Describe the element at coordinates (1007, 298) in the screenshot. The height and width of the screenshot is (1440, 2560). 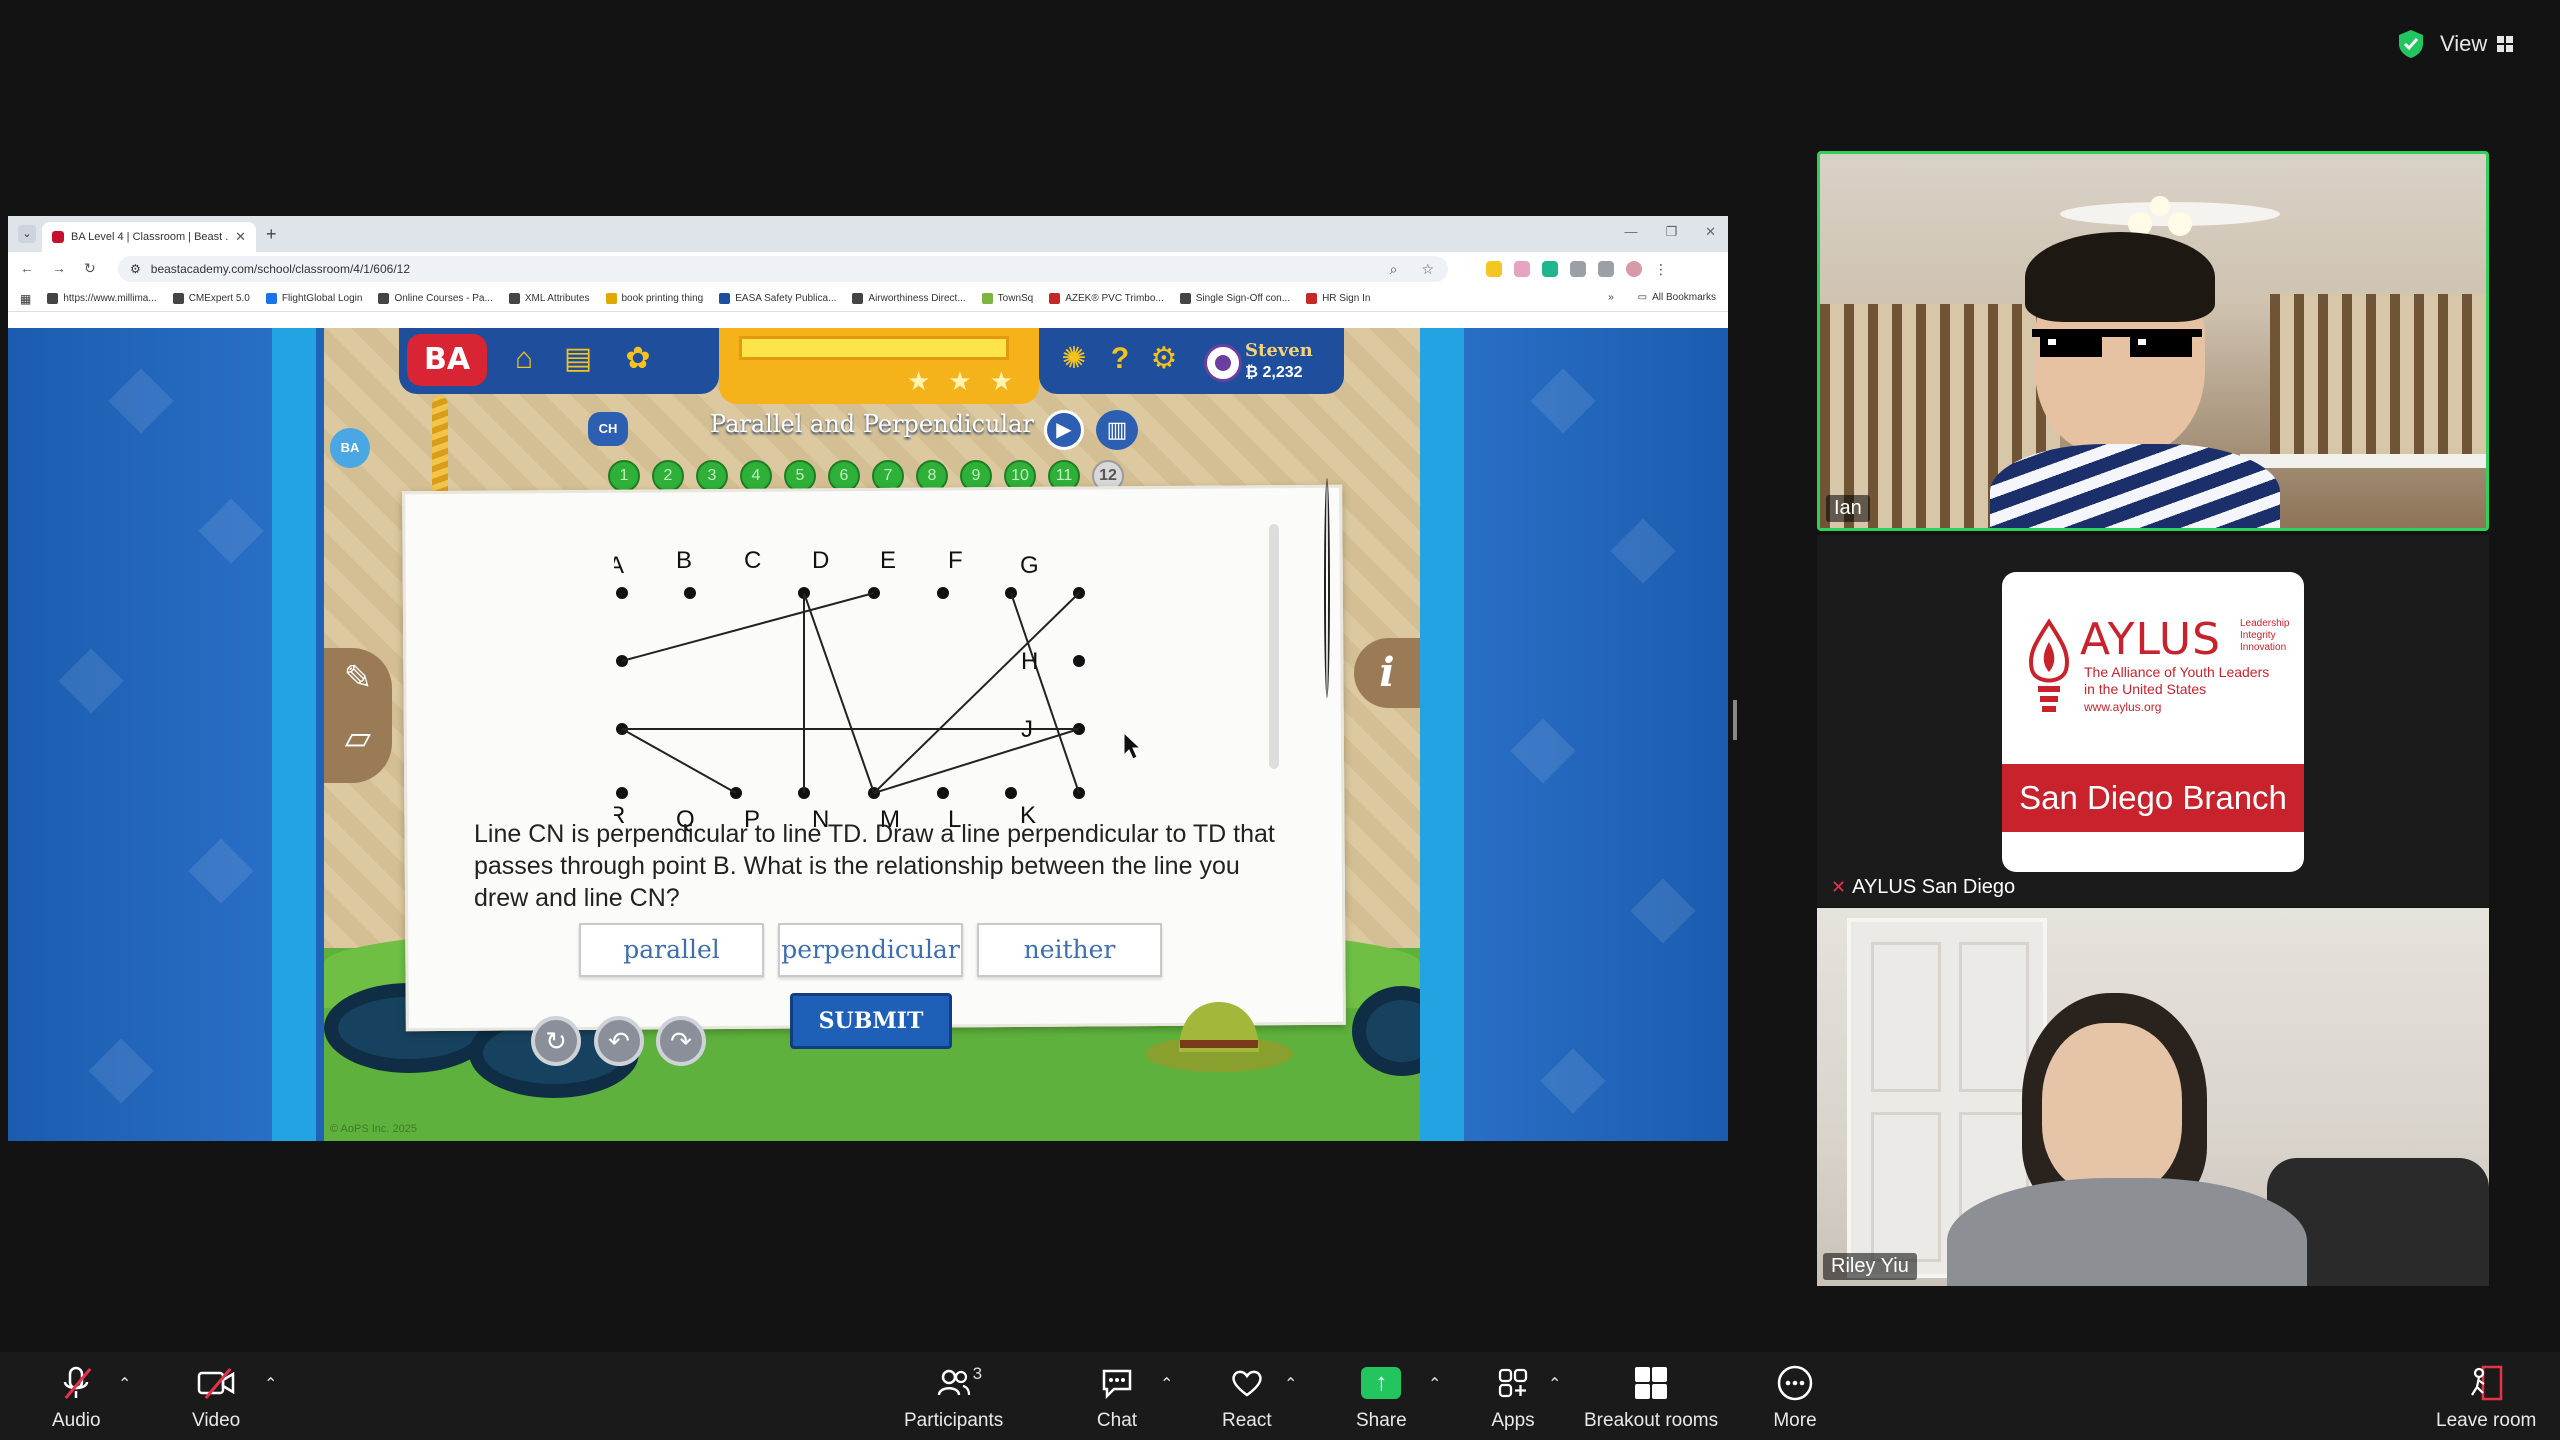
I see `bookmark-item: TownSq` at that location.